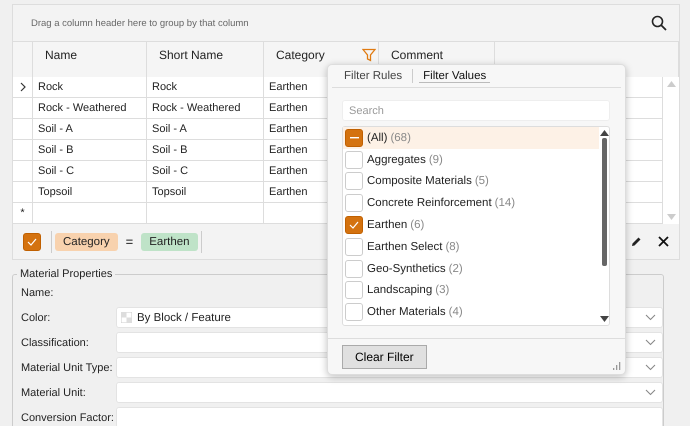  What do you see at coordinates (37, 292) in the screenshot?
I see `field-label: Name:` at bounding box center [37, 292].